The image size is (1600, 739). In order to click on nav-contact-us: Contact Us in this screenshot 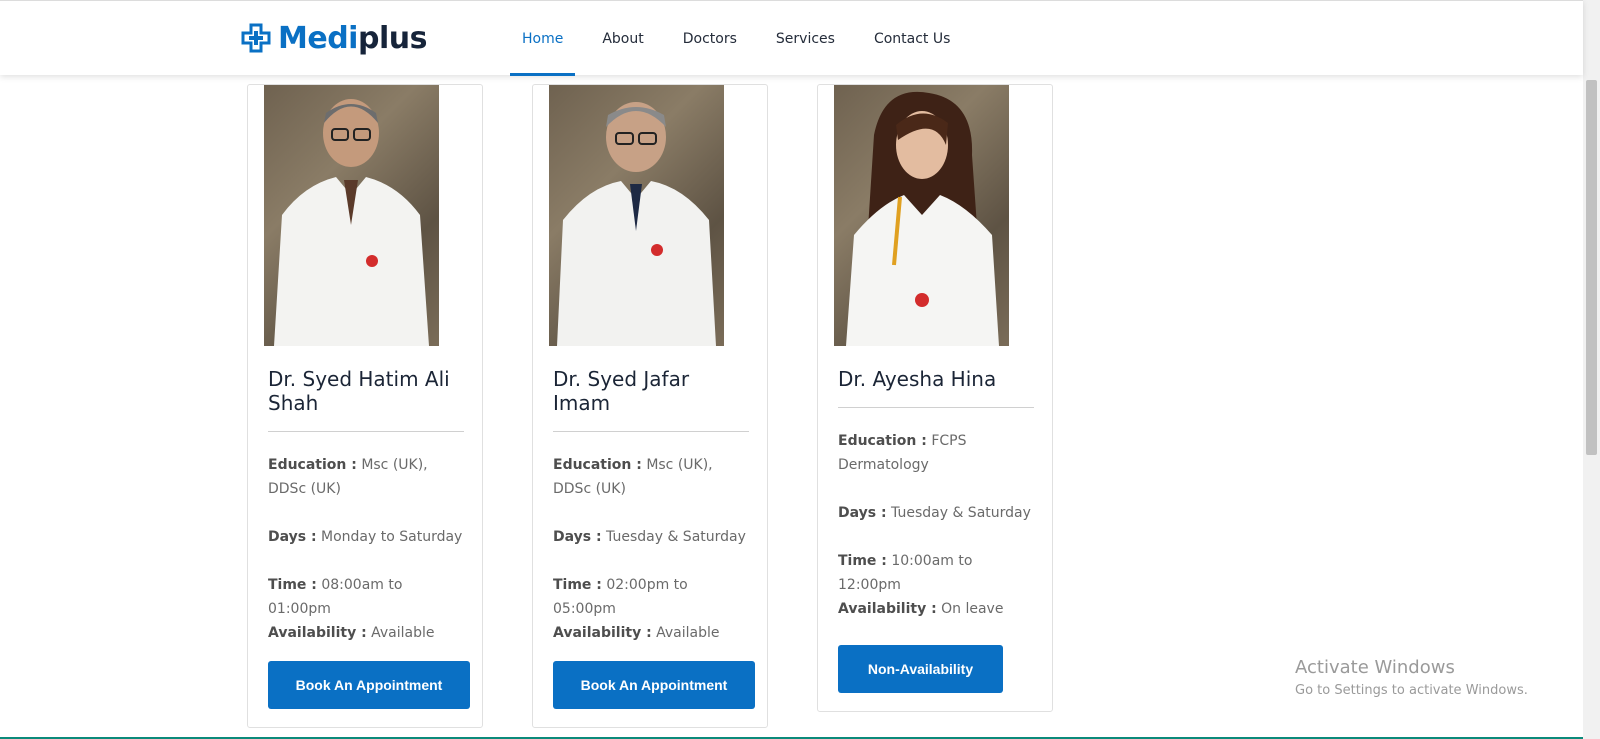, I will do `click(912, 38)`.